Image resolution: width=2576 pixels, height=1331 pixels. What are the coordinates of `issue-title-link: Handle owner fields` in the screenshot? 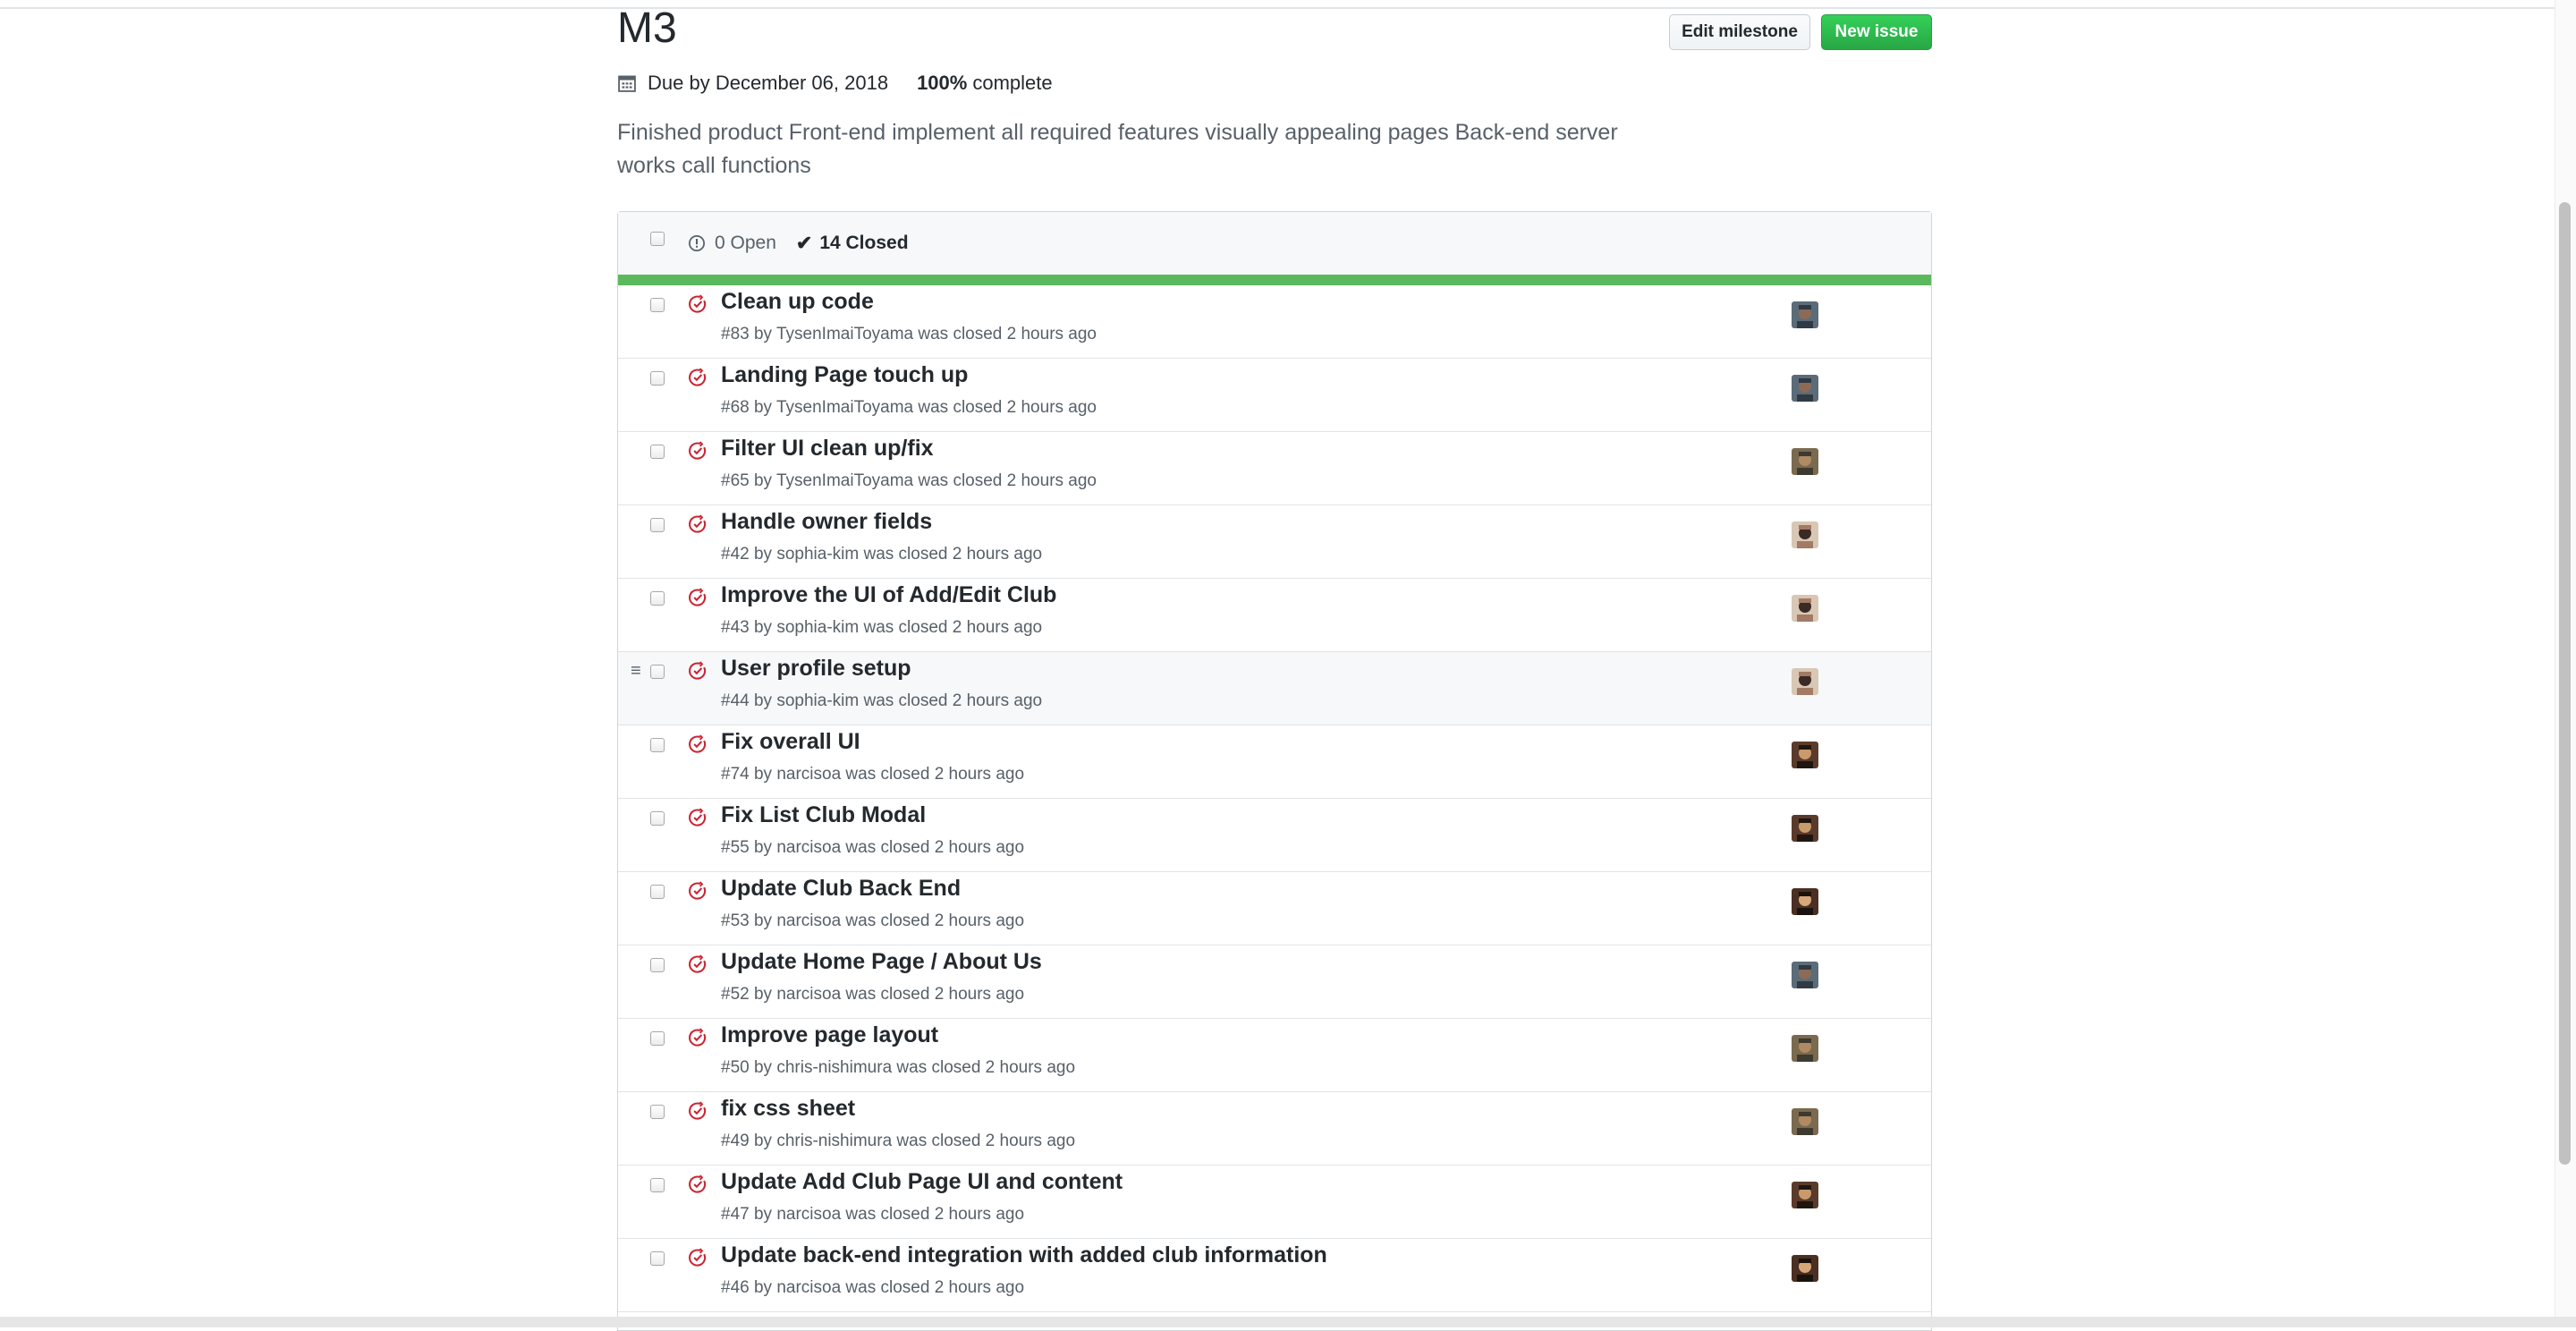 It's located at (826, 522).